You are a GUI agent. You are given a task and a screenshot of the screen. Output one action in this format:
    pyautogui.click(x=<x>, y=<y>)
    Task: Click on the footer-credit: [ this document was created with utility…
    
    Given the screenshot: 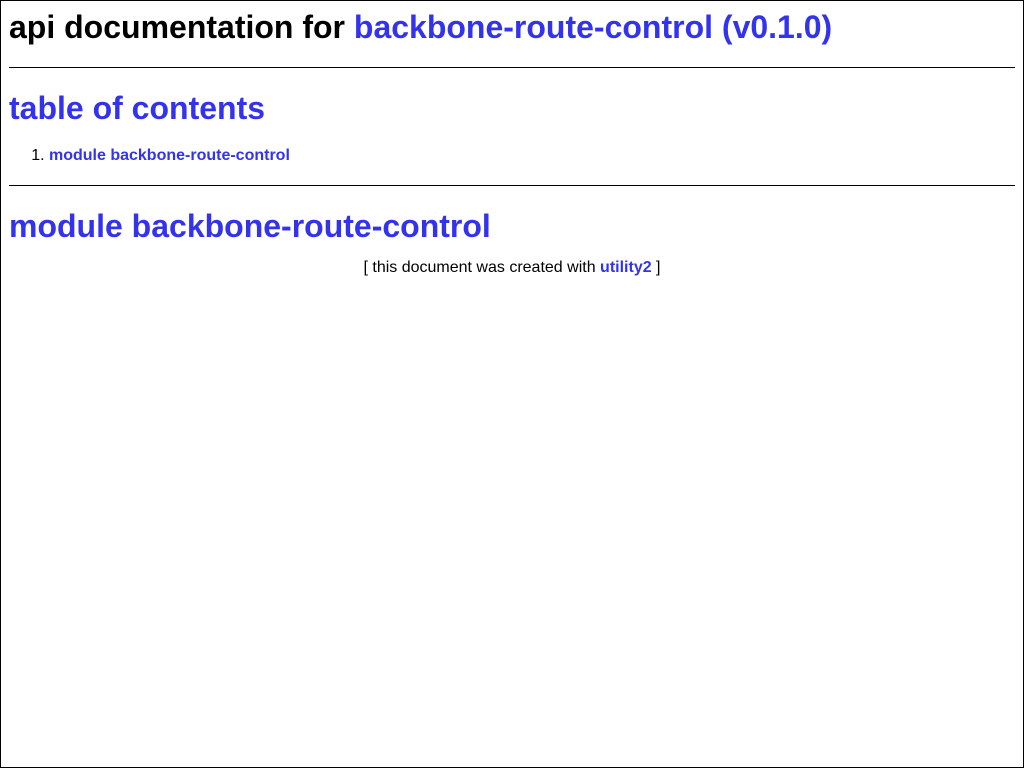 What is the action you would take?
    pyautogui.click(x=512, y=268)
    